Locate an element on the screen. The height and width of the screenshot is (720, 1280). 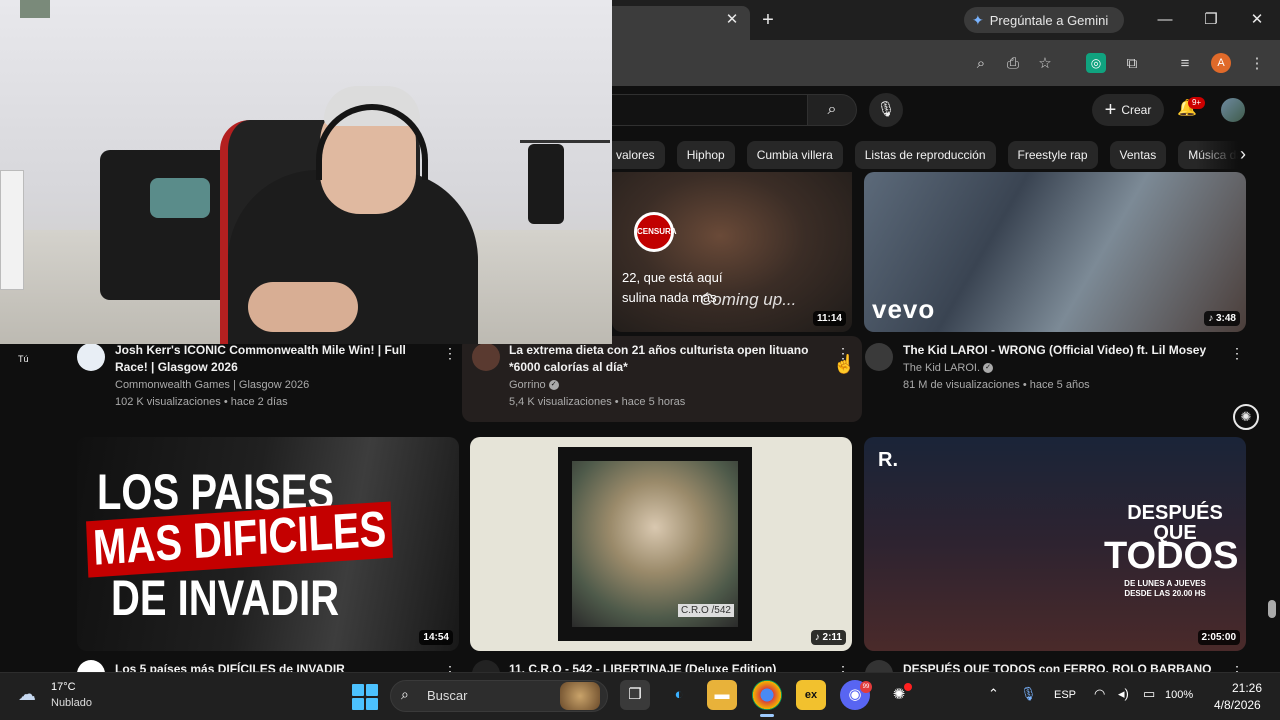
channel-name: Commonwealth Games | Glasgow 2026 is located at coordinates (212, 385).